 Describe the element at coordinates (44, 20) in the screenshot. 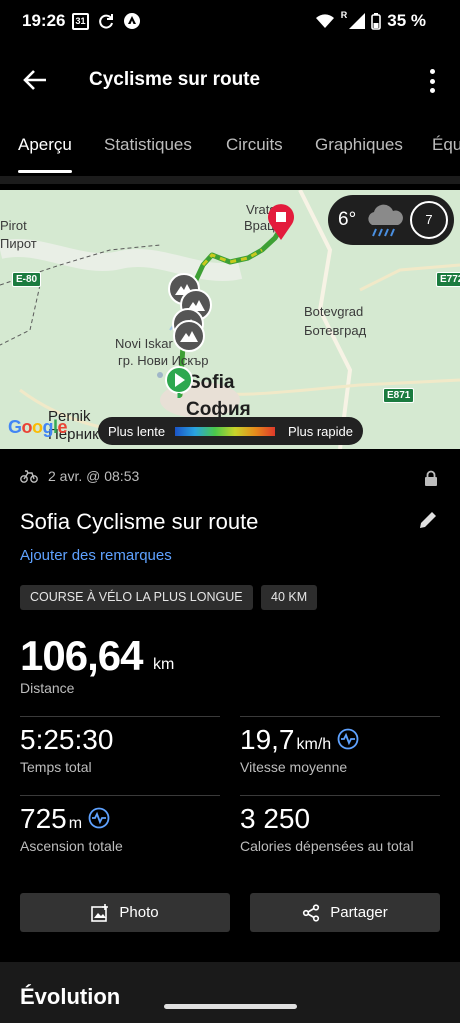

I see `status-time: 19:26` at that location.